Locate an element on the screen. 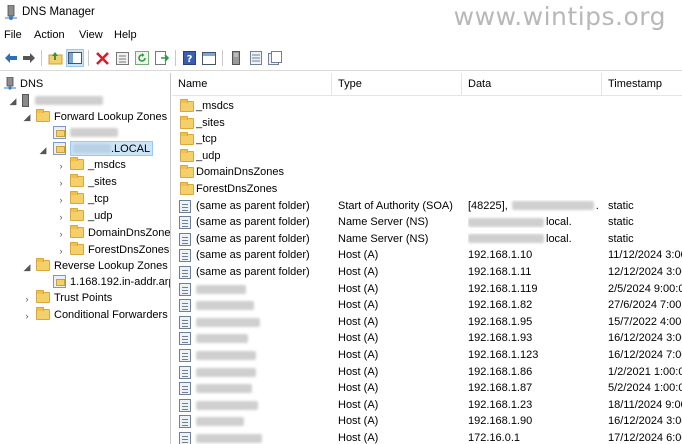 The height and width of the screenshot is (444, 682). console-icon is located at coordinates (209, 58).